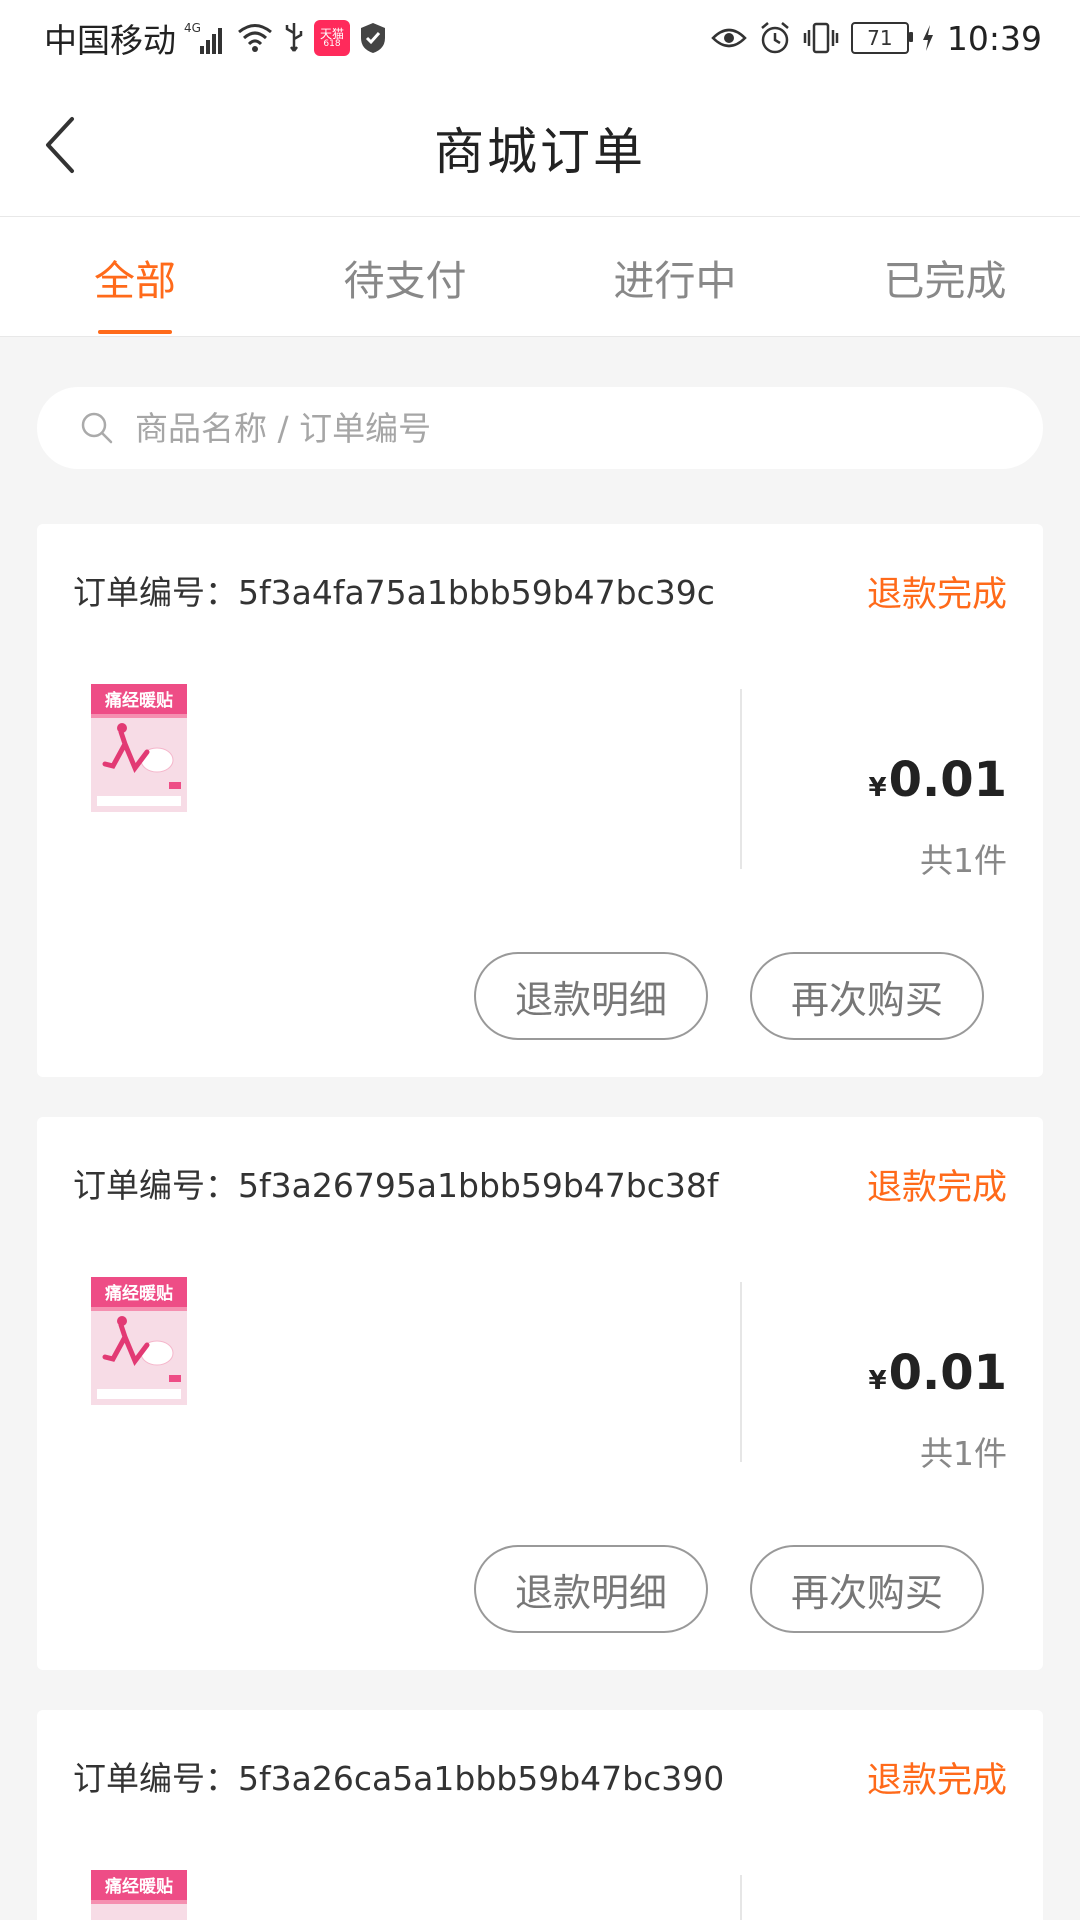  What do you see at coordinates (255, 38) in the screenshot?
I see `wifi-icon` at bounding box center [255, 38].